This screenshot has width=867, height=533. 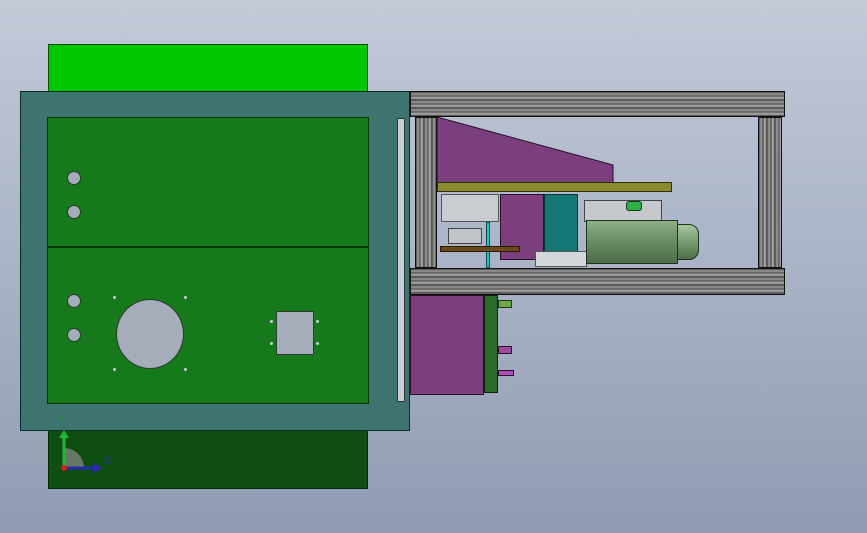 What do you see at coordinates (208, 68) in the screenshot?
I see `top-green-tab` at bounding box center [208, 68].